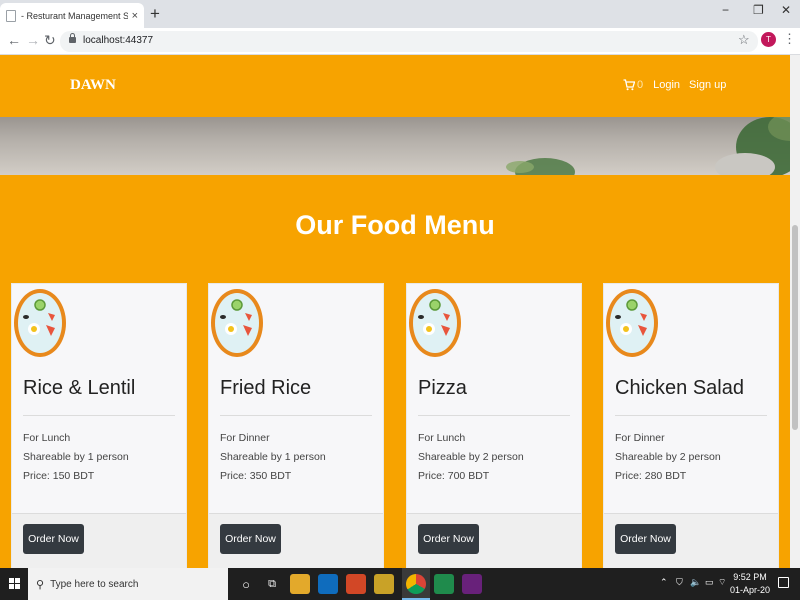 This screenshot has width=800, height=600. I want to click on address-bar: localhost:44377, so click(409, 41).